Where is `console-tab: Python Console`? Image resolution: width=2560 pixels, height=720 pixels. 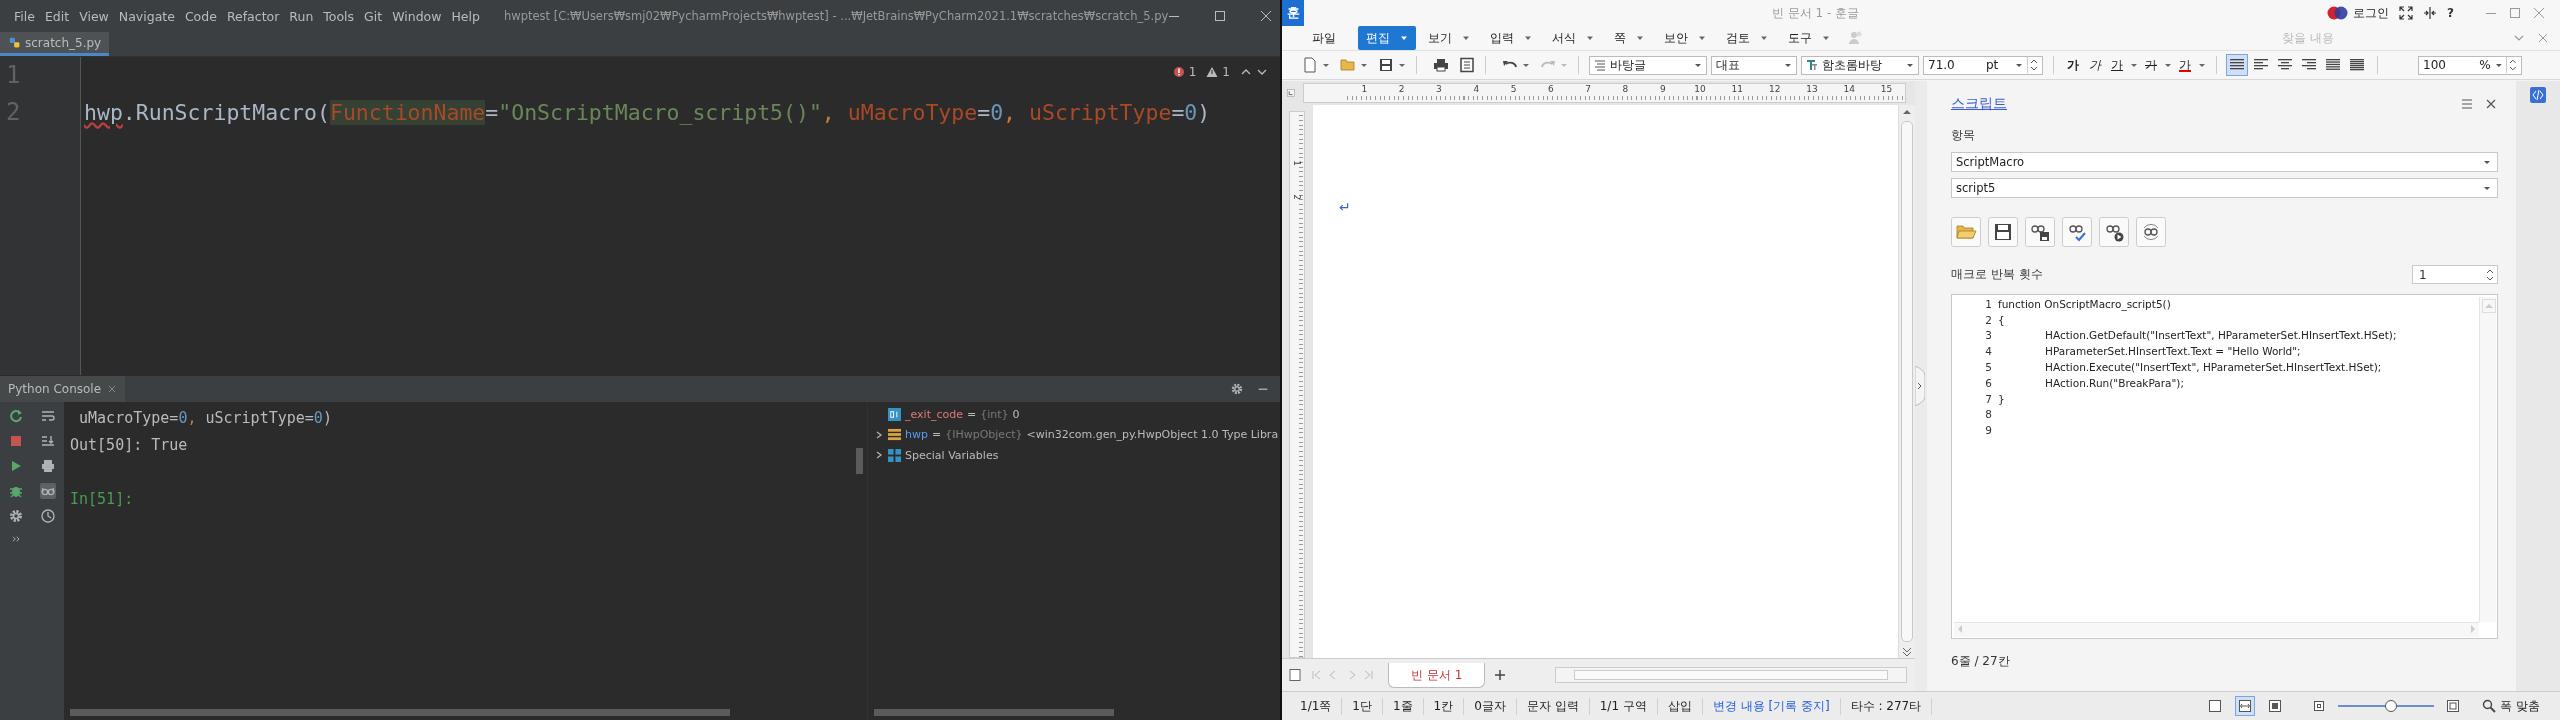
console-tab: Python Console is located at coordinates (63, 389).